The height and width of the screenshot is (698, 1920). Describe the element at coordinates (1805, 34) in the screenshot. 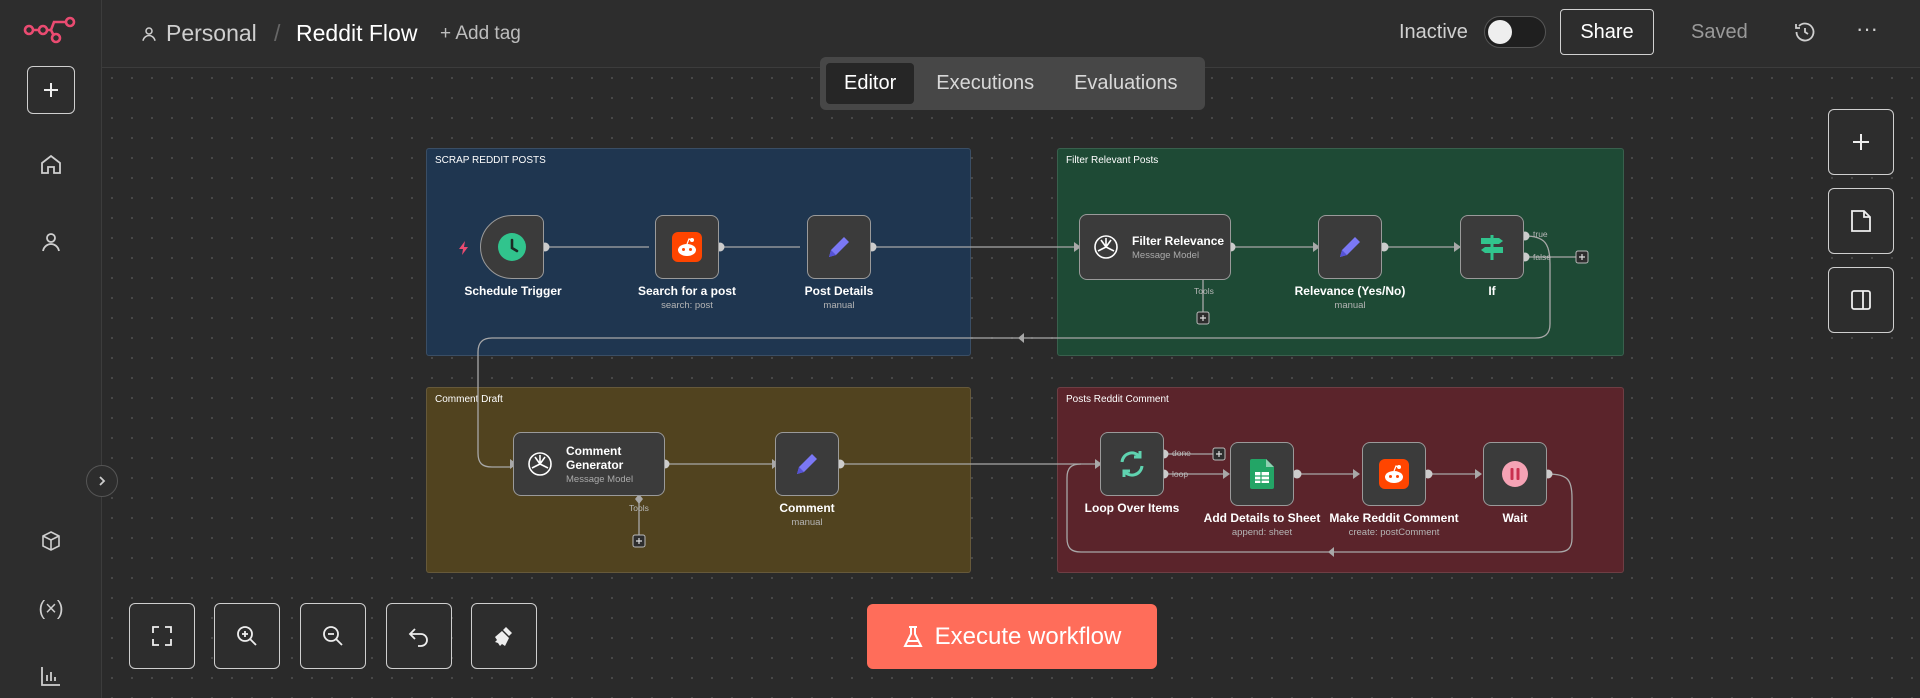

I see `history-icon` at that location.